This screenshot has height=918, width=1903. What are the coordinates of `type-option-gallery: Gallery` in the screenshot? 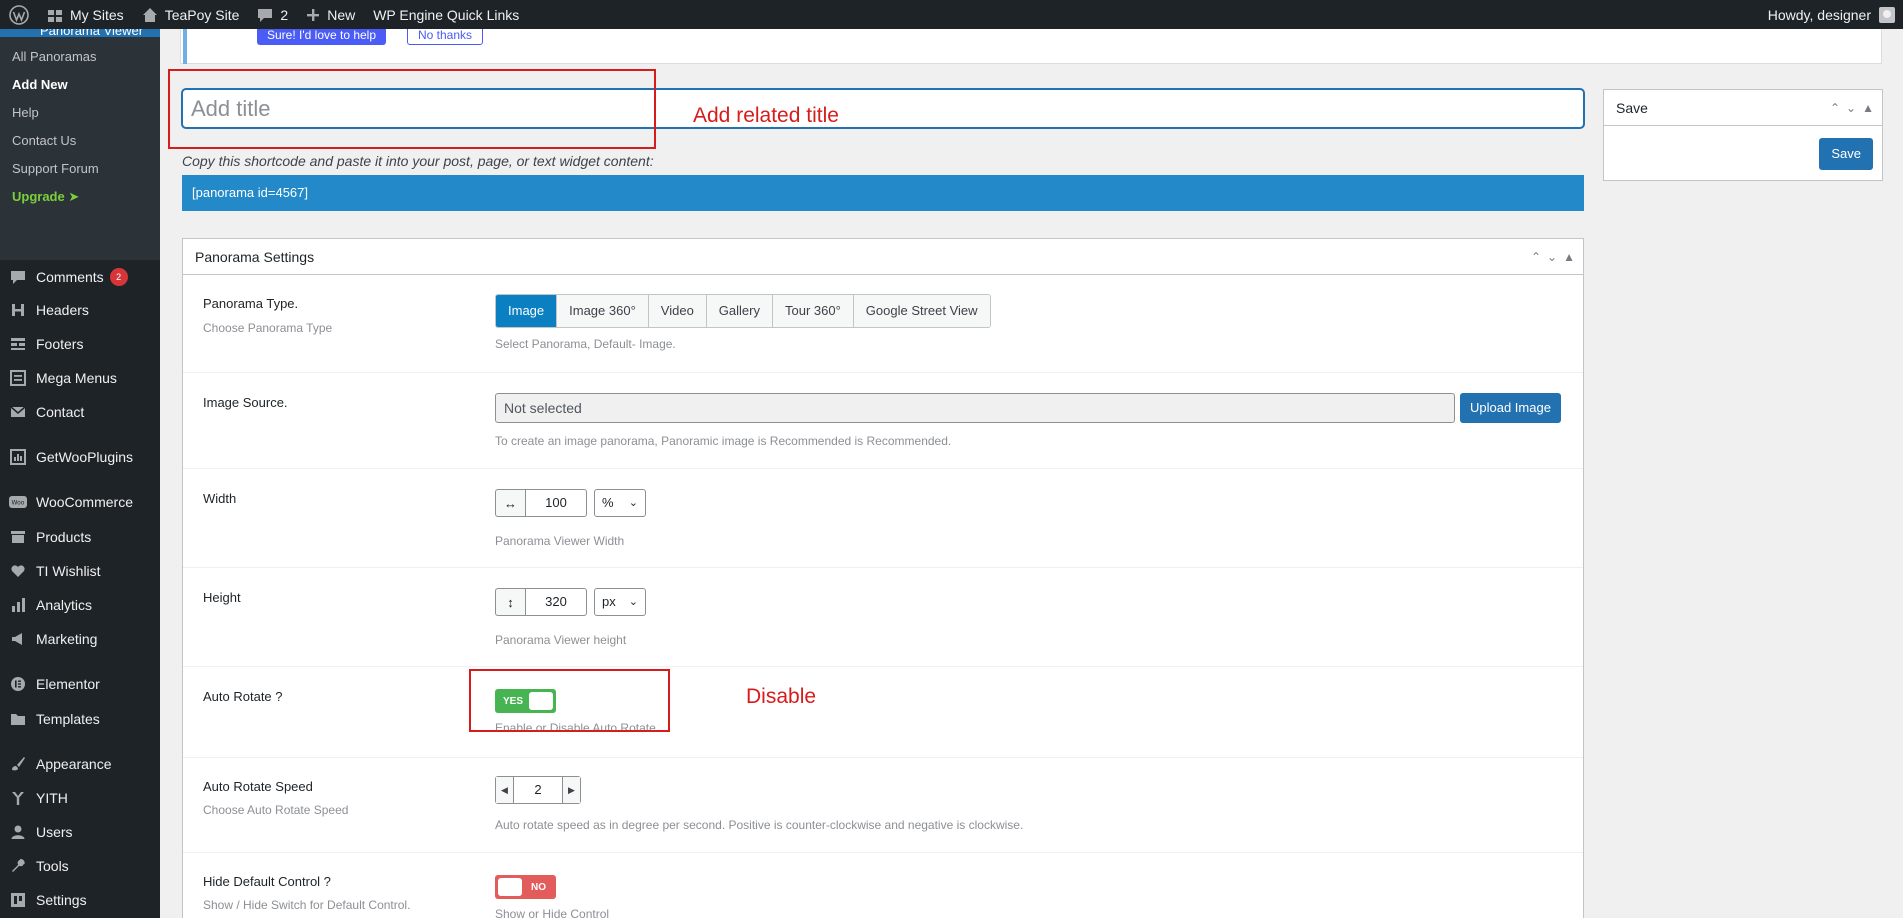 It's located at (739, 311).